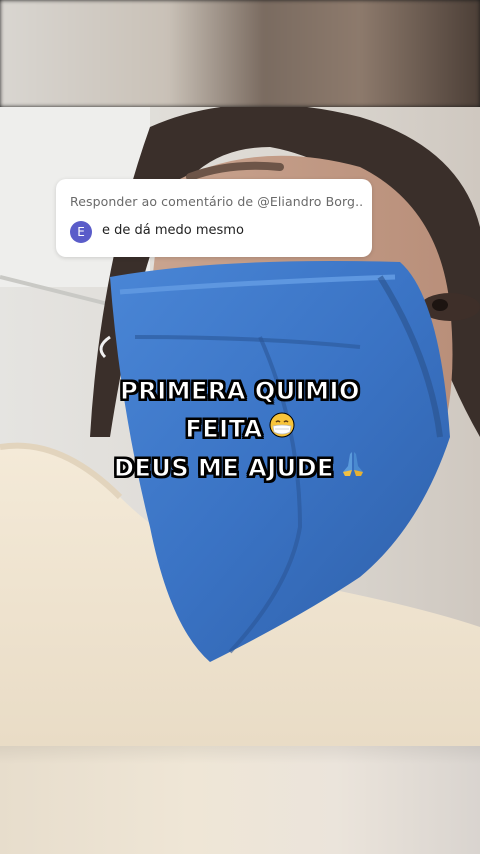 The width and height of the screenshot is (480, 854). Describe the element at coordinates (282, 430) in the screenshot. I see `face-with-medical-mask-icon` at that location.